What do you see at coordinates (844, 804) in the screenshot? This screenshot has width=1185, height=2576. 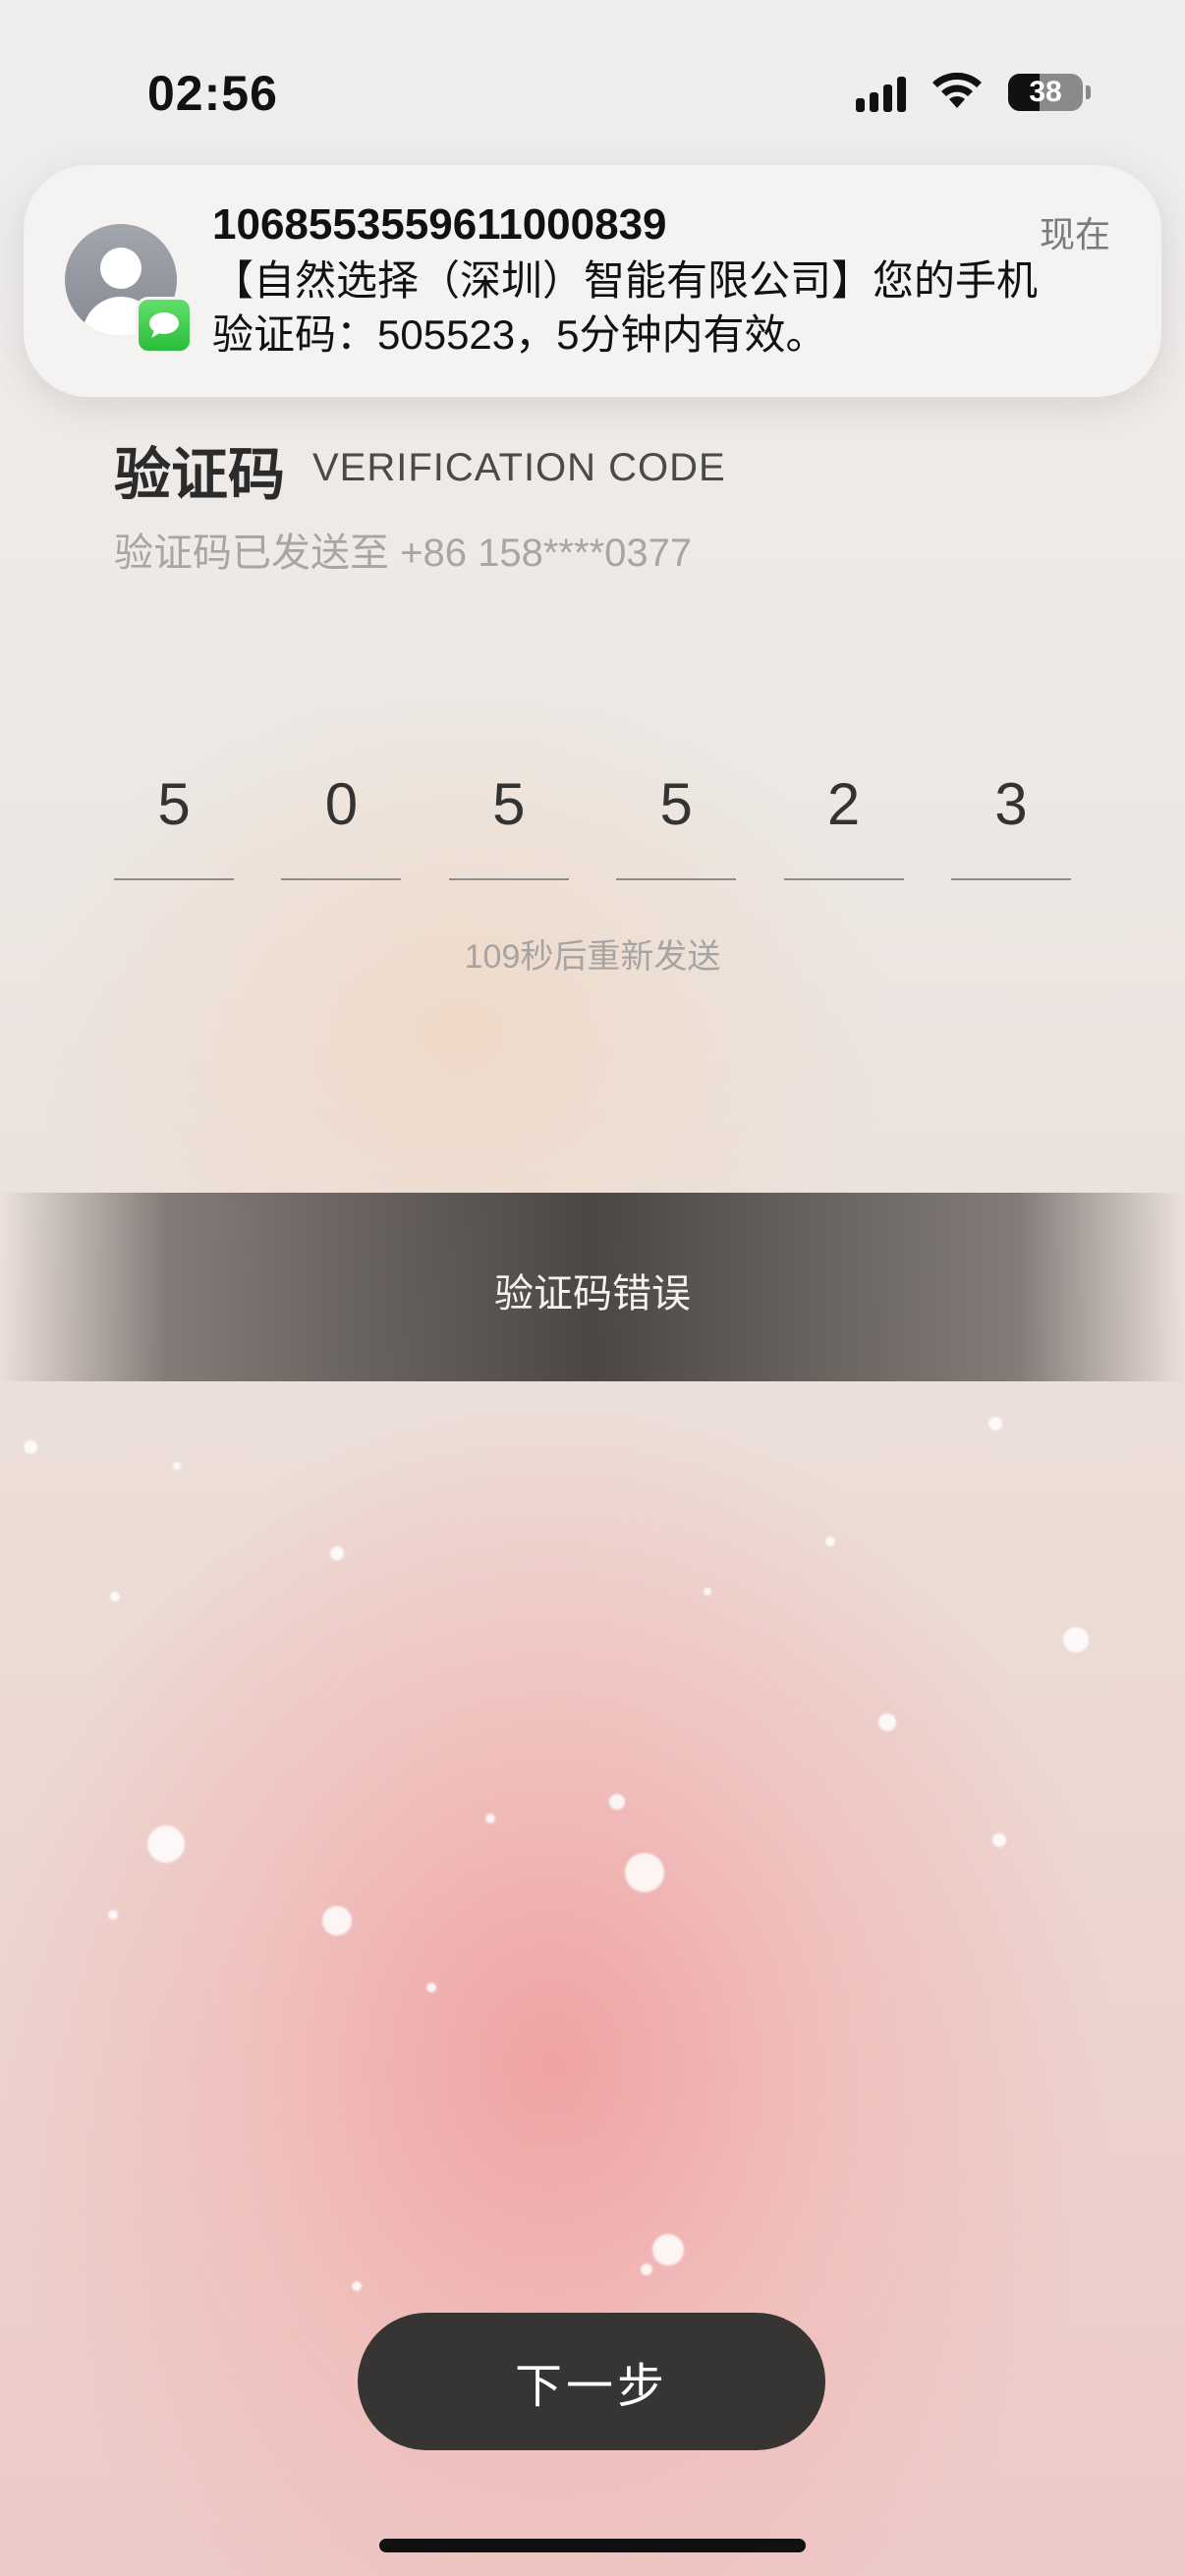 I see `code-digit: 2` at bounding box center [844, 804].